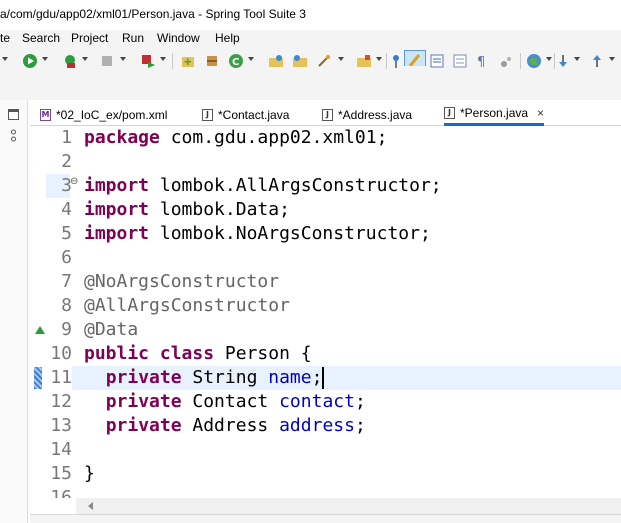 This screenshot has height=523, width=621. Describe the element at coordinates (325, 282) in the screenshot. I see `code-line: 7 @NoArgsConstructor` at that location.